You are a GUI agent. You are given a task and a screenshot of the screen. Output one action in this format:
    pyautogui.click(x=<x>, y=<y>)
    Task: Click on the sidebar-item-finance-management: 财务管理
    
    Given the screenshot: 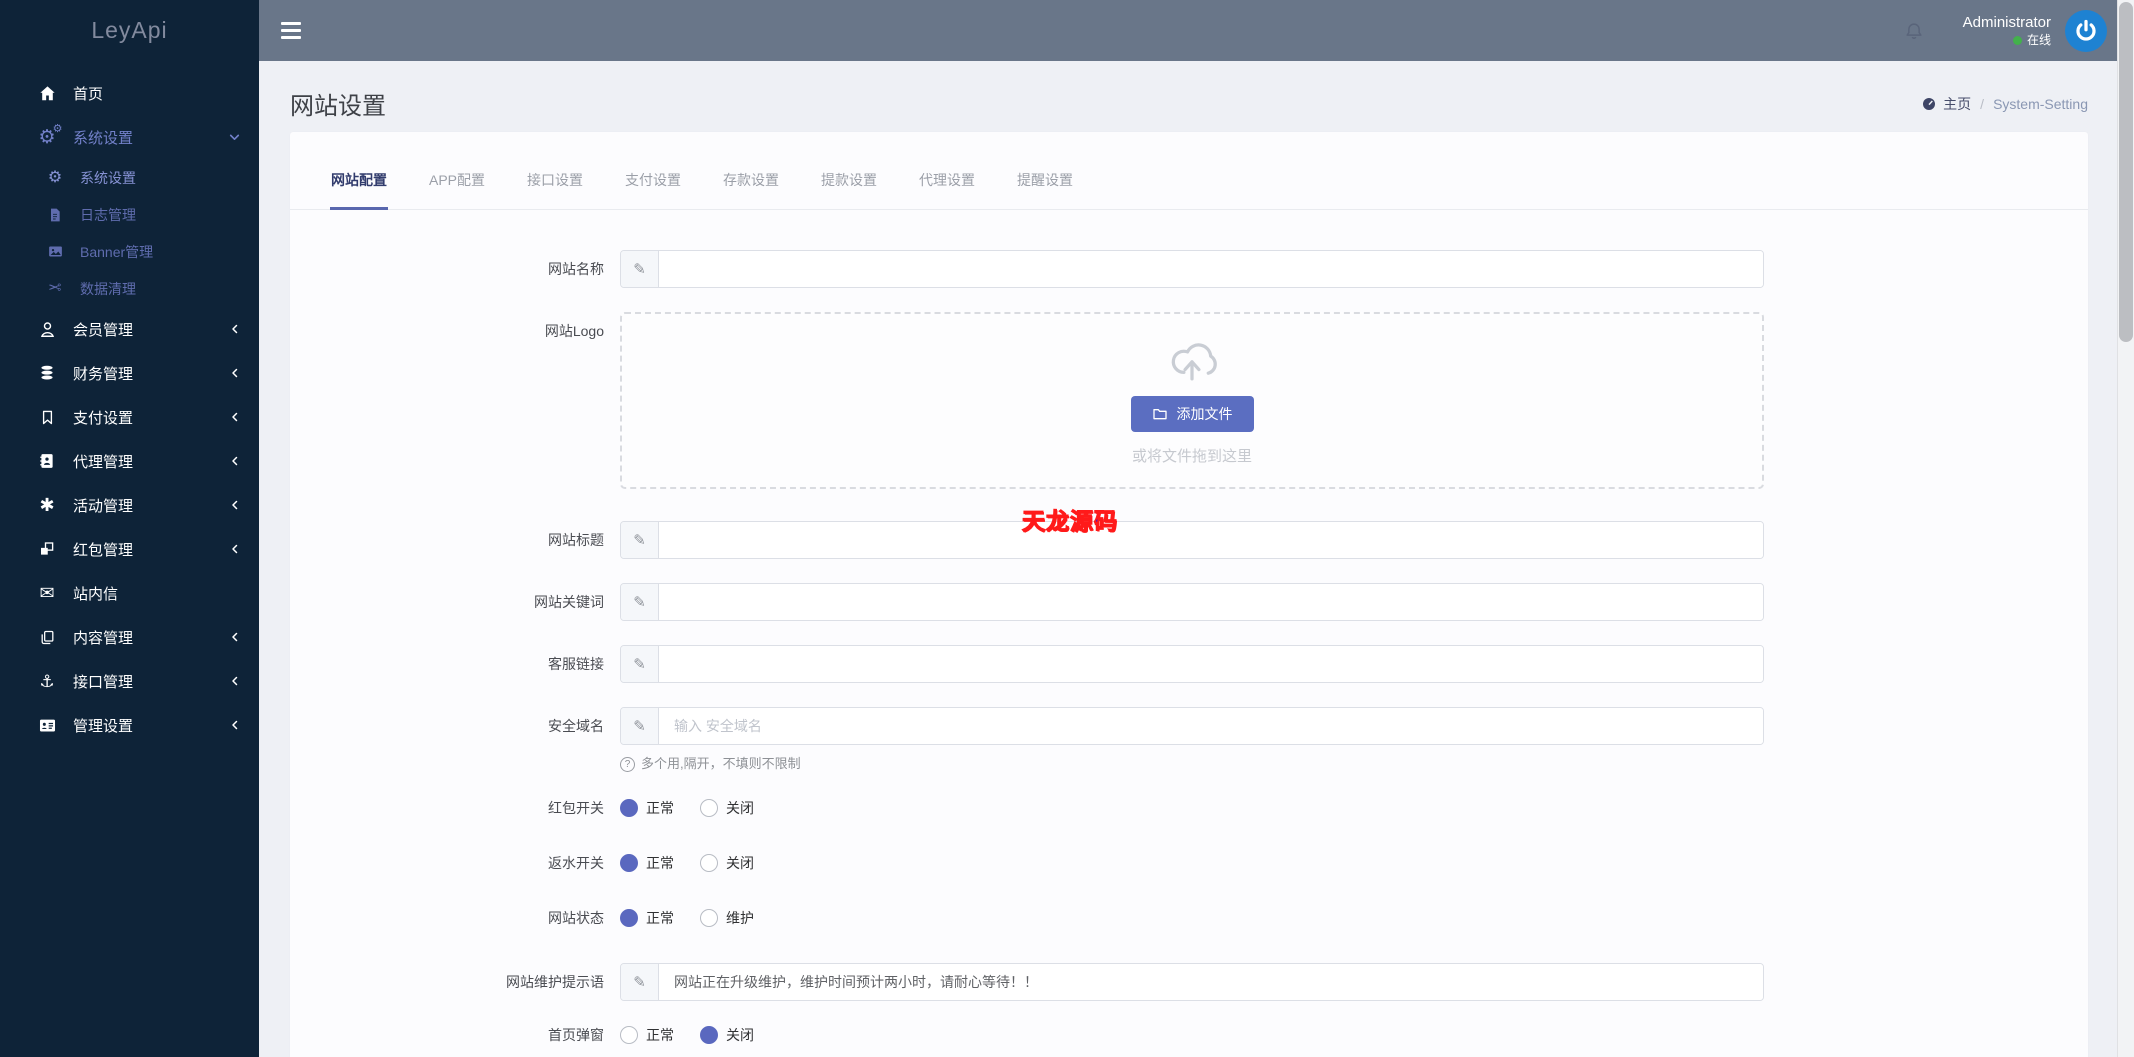 What is the action you would take?
    pyautogui.click(x=129, y=373)
    